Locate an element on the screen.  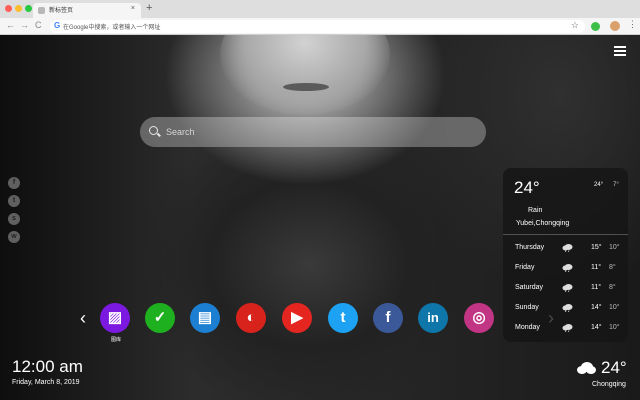
close-window-button is located at coordinates (8, 8).